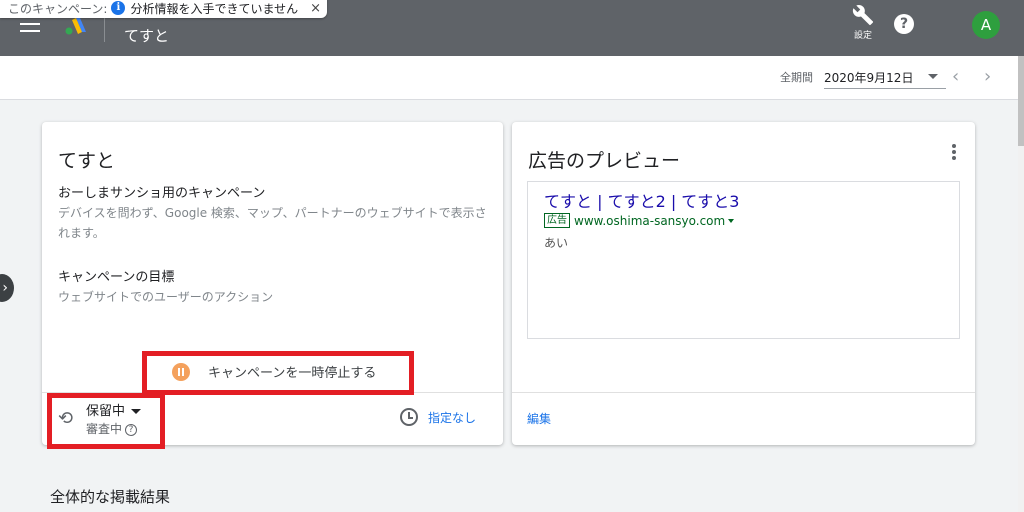 Image resolution: width=1024 pixels, height=512 pixels. I want to click on date-range-bar: 全期間 2020年9月12日 ‹ ›, so click(509, 78).